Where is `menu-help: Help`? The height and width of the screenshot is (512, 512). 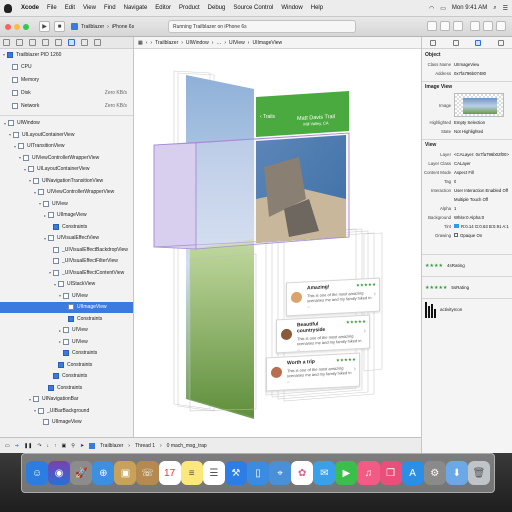
menu-help: Help is located at coordinates (317, 8).